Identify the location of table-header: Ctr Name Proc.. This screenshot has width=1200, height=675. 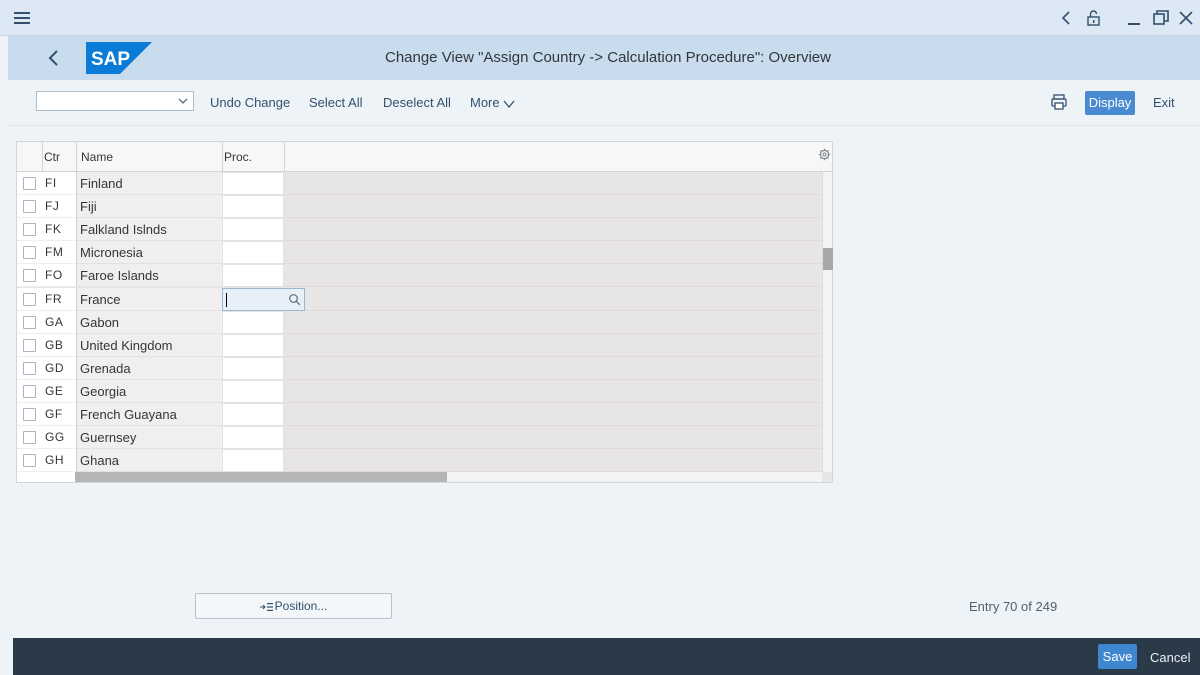
(424, 157).